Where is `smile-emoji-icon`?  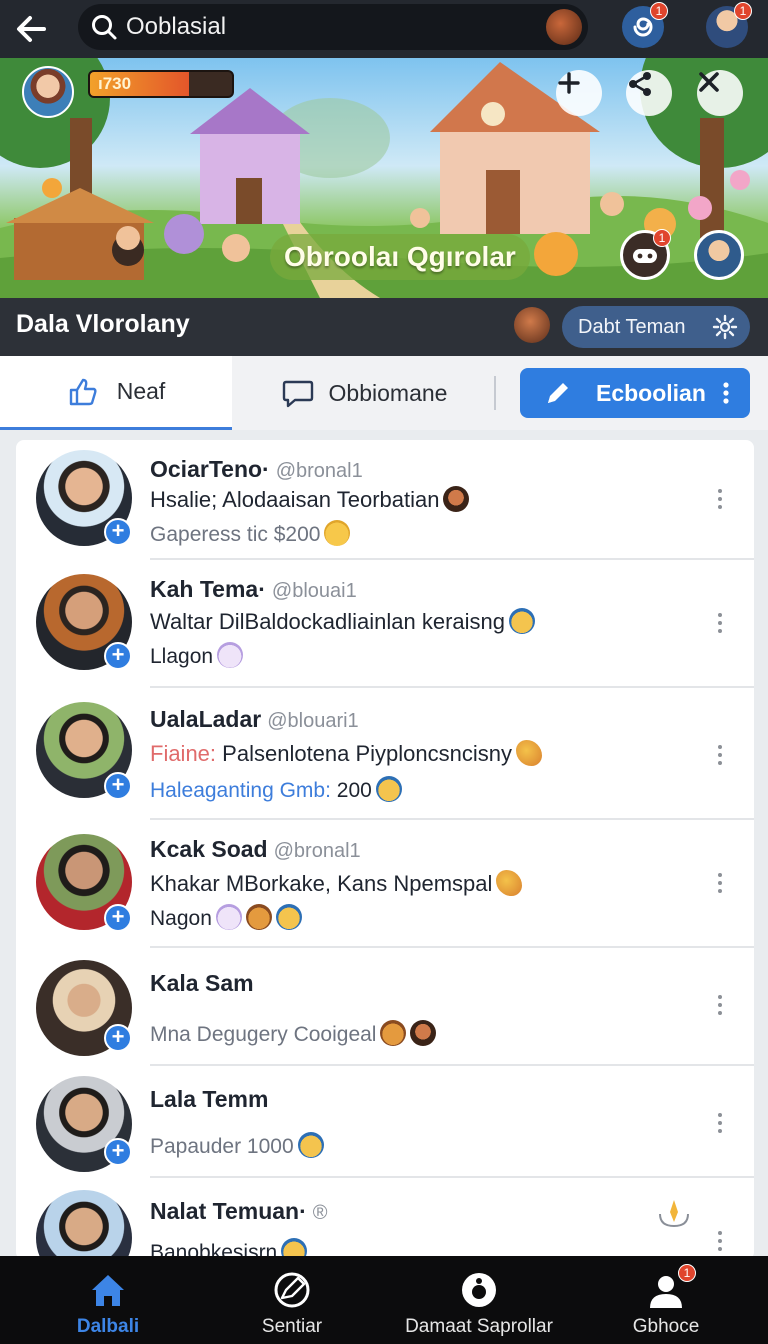
smile-emoji-icon is located at coordinates (337, 533).